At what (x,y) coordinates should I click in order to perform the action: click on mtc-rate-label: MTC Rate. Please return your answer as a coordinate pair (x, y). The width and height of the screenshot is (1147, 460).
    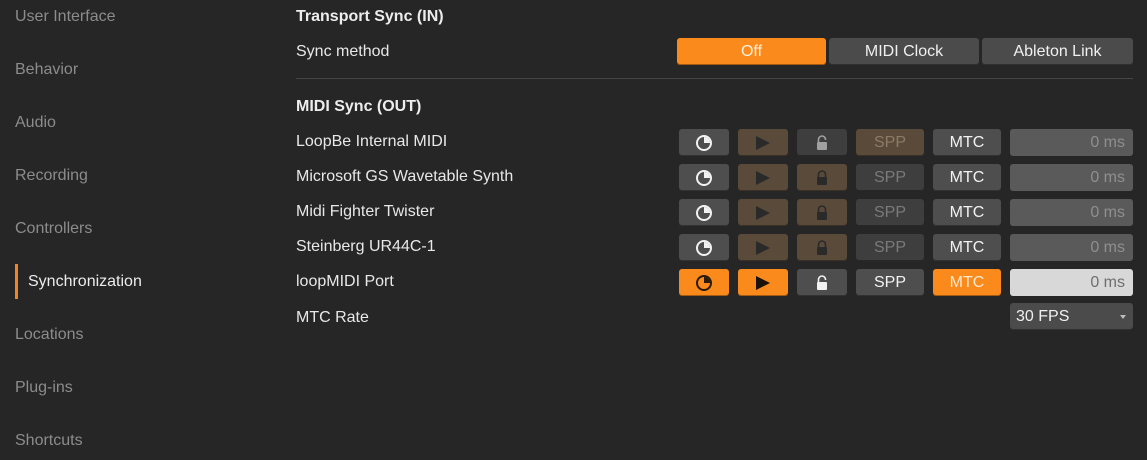
    Looking at the image, I should click on (332, 317).